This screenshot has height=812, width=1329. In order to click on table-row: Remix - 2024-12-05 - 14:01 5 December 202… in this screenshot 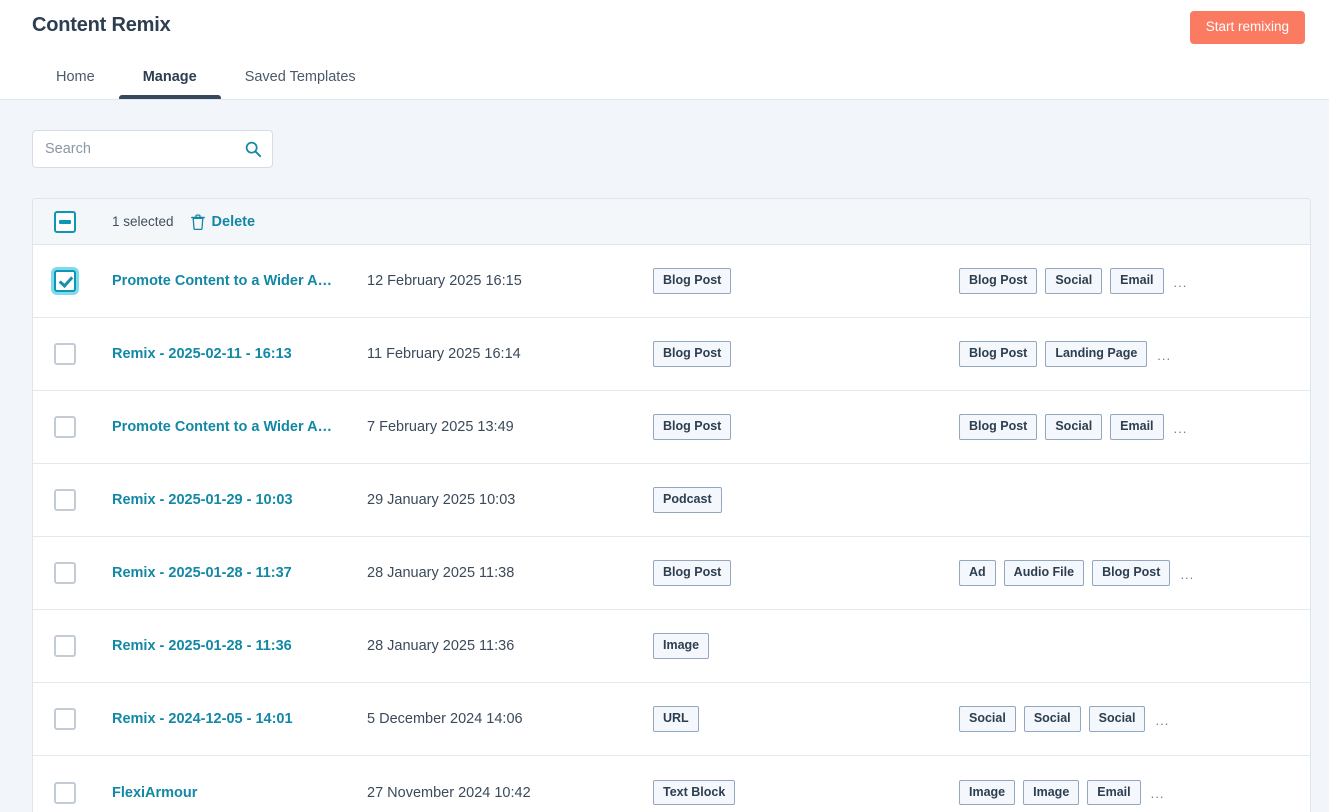, I will do `click(671, 719)`.